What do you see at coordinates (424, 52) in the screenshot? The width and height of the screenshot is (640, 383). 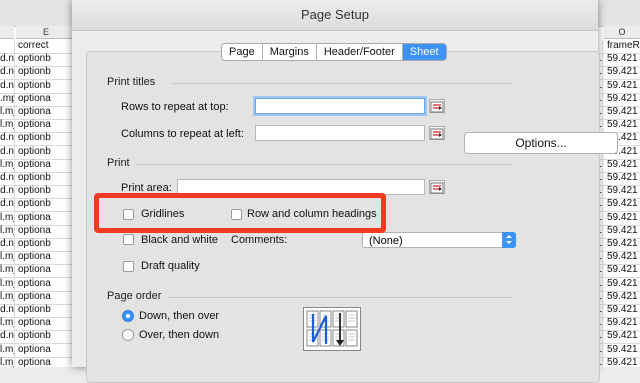 I see `tab-sheet: Sheet` at bounding box center [424, 52].